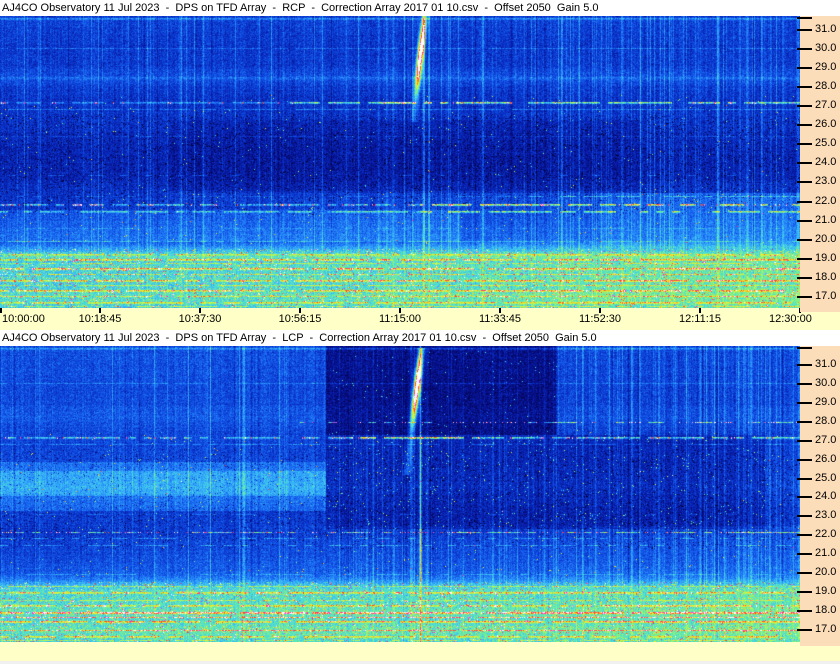 This screenshot has height=664, width=840. What do you see at coordinates (600, 319) in the screenshot?
I see `time-tick-label: 11:52:30` at bounding box center [600, 319].